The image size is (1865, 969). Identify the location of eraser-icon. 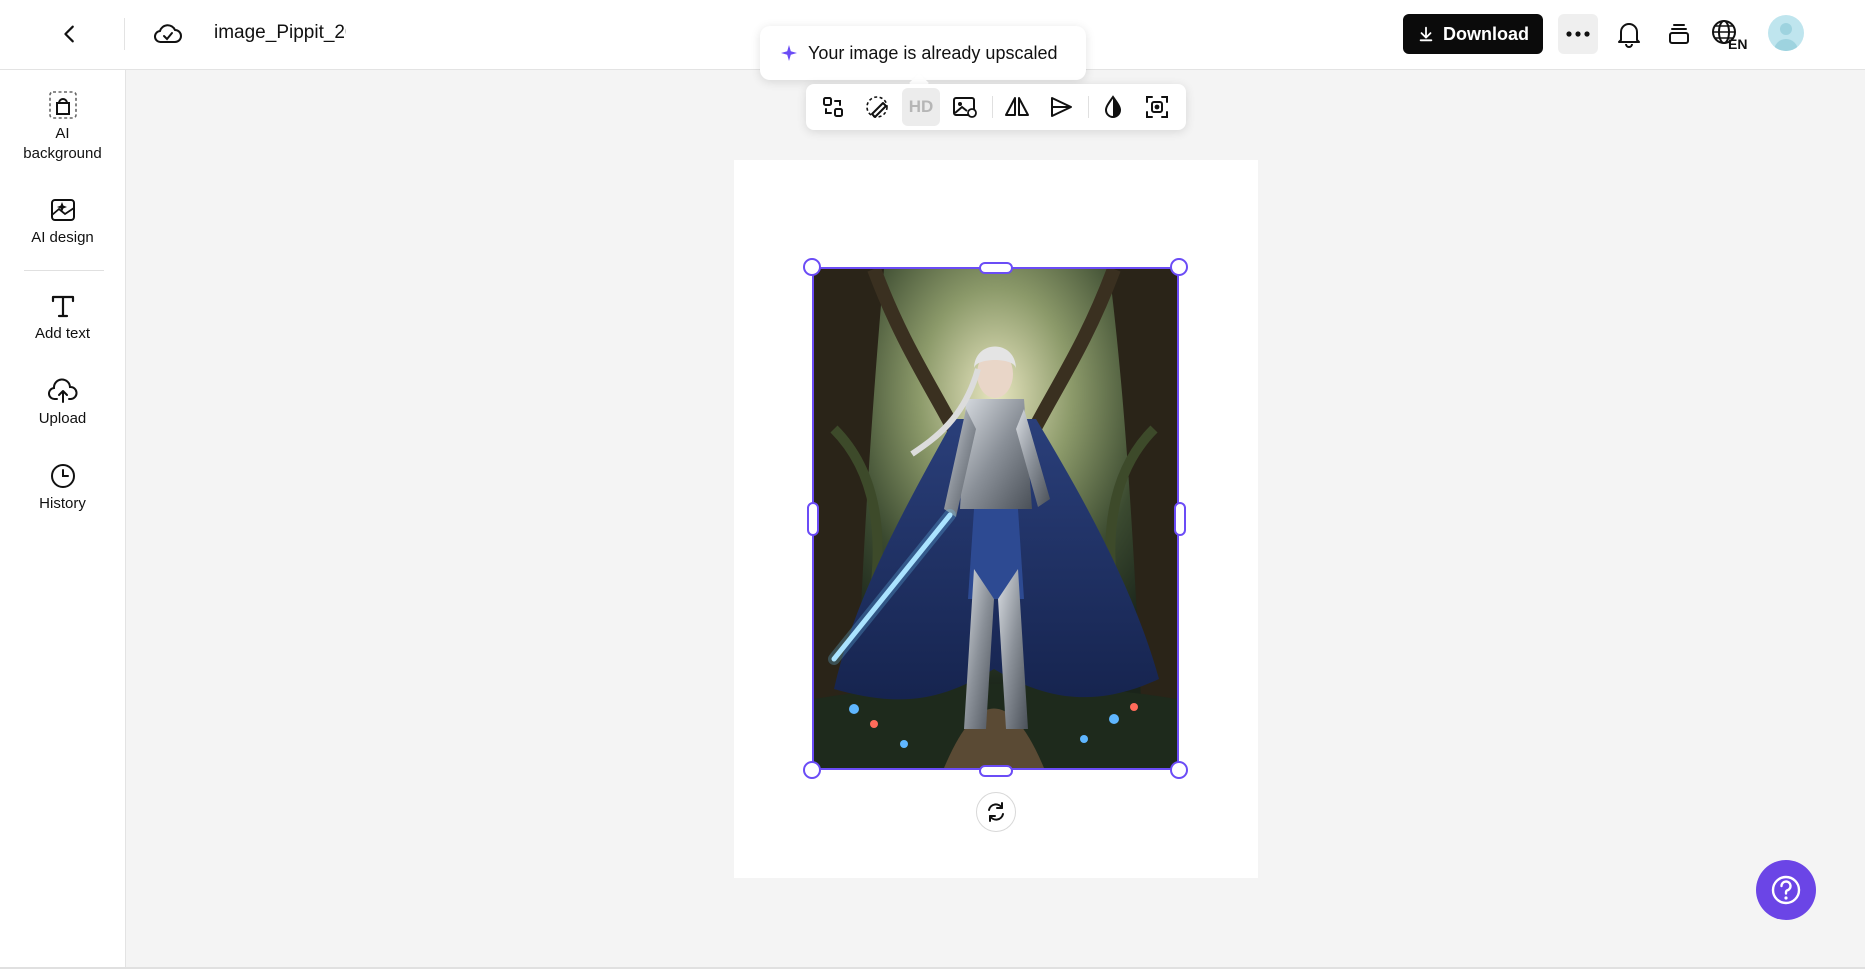
(877, 107).